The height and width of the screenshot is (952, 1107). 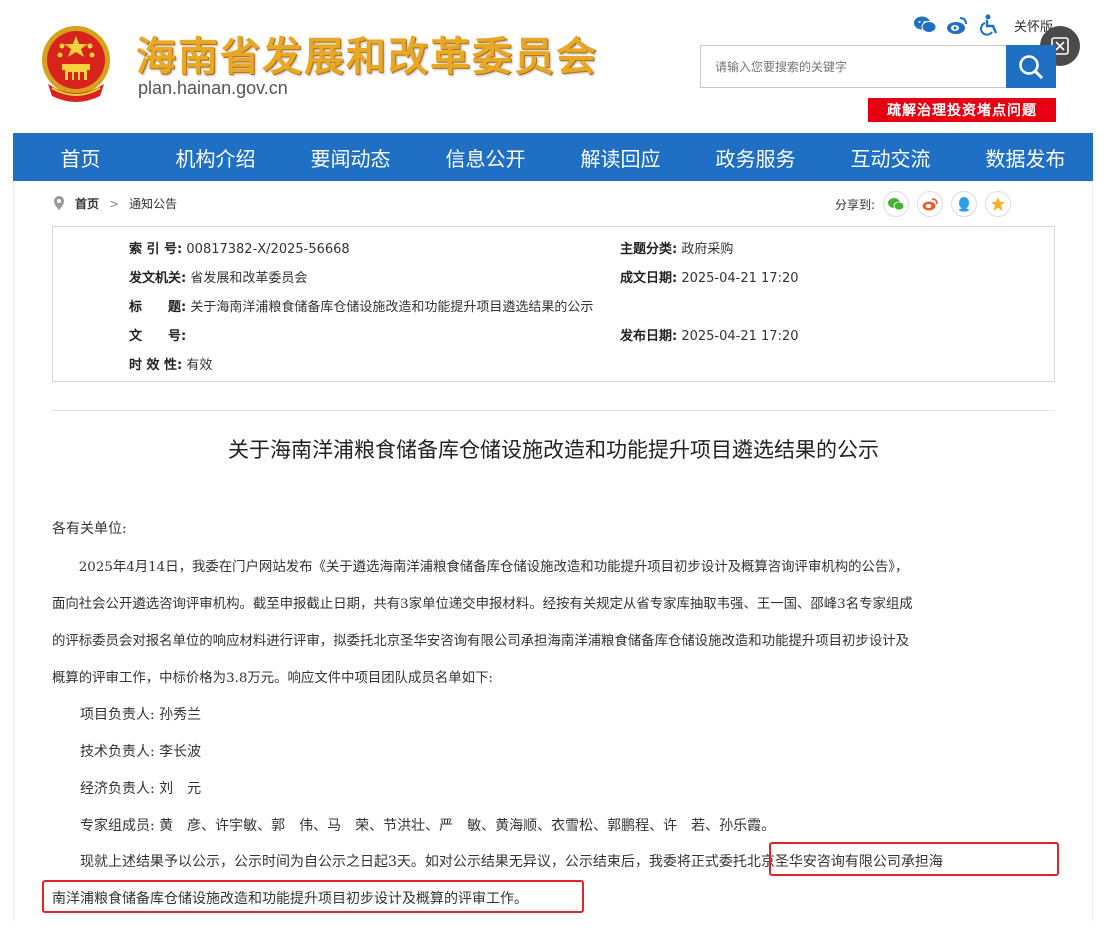 I want to click on info-validity: 时 效 性: 有效, so click(x=171, y=365).